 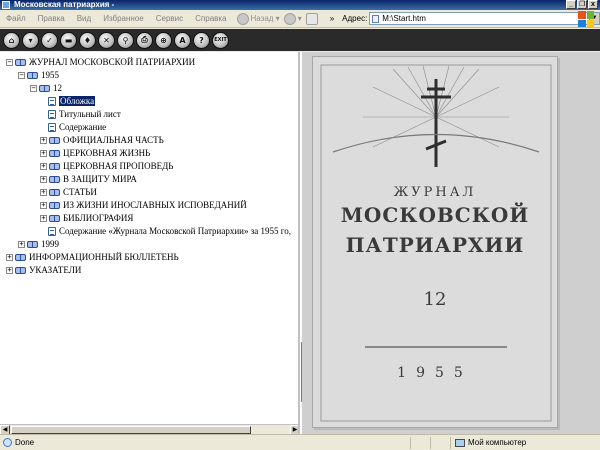 I want to click on font-button: A, so click(x=182, y=40).